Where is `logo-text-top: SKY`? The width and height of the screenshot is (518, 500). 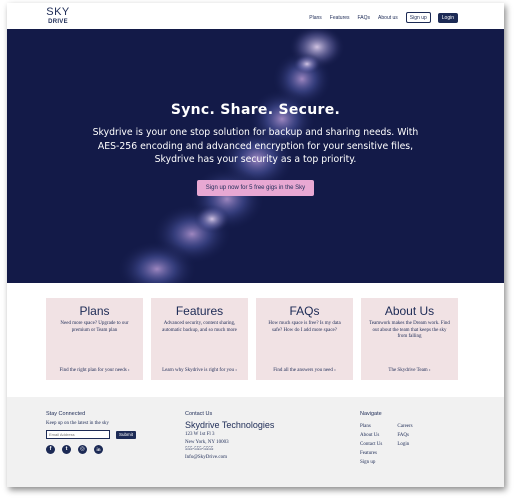
logo-text-top: SKY is located at coordinates (58, 12).